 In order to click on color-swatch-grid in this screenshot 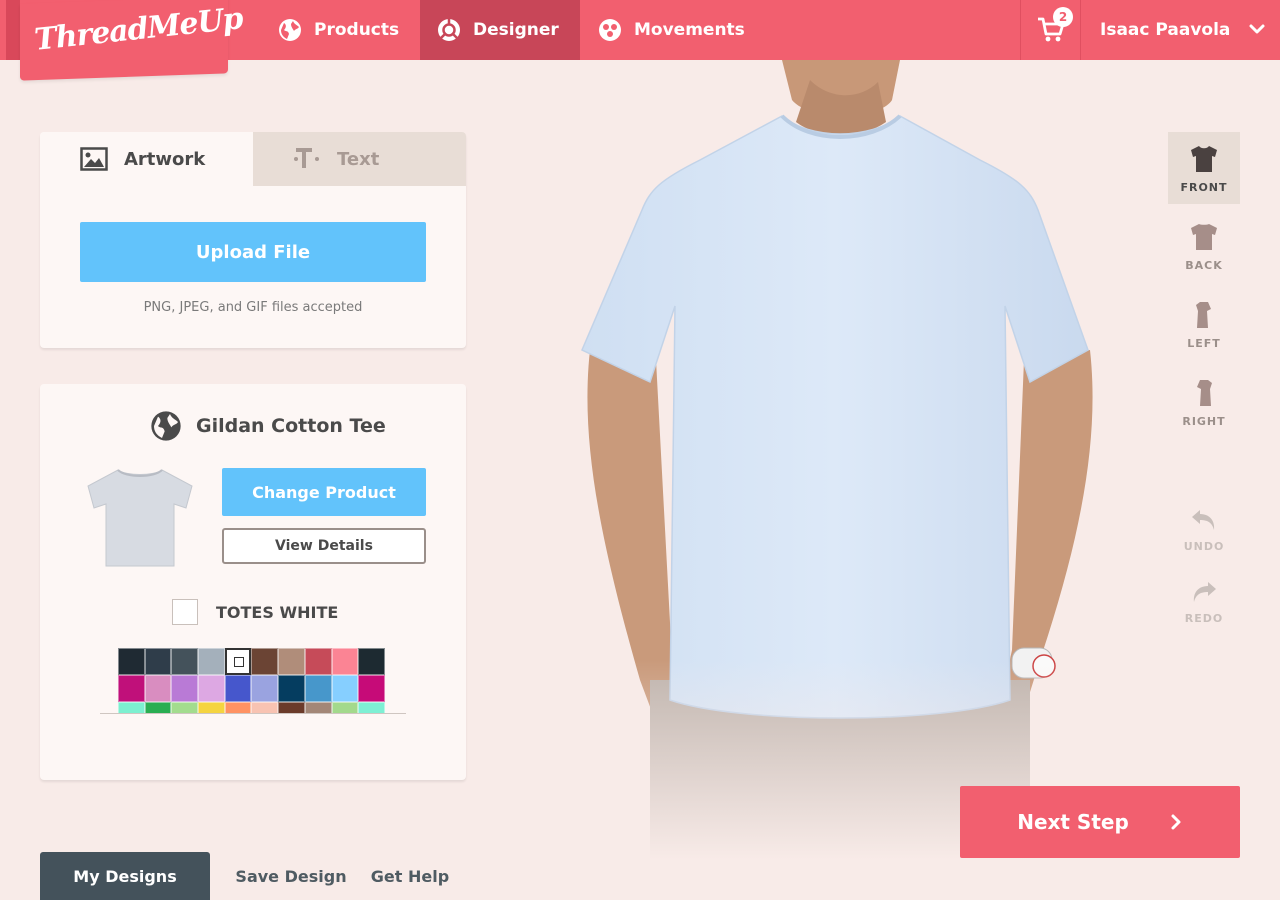, I will do `click(253, 681)`.